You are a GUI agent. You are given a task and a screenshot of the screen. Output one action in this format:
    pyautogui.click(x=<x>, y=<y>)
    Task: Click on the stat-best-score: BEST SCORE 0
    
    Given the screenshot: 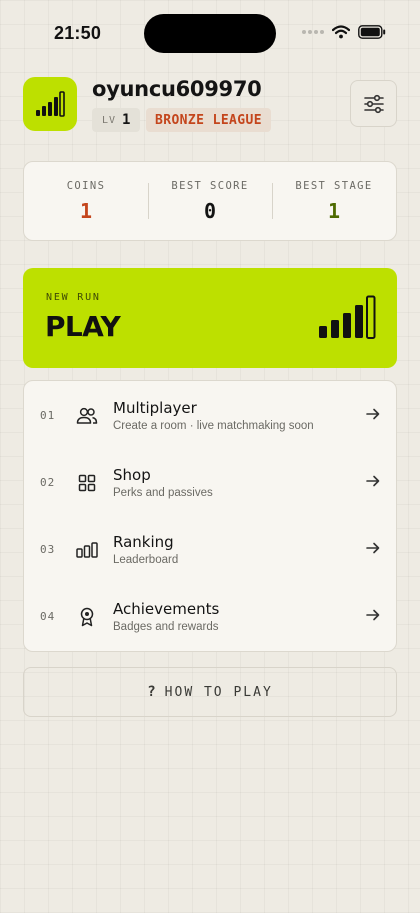 What is the action you would take?
    pyautogui.click(x=210, y=201)
    